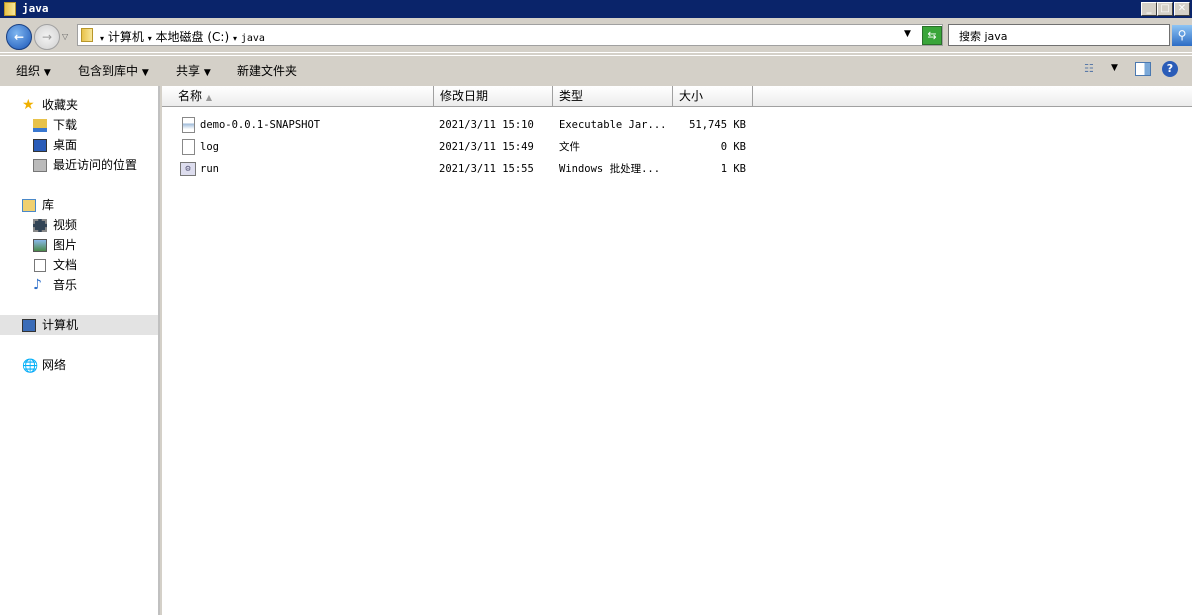 This screenshot has width=1192, height=615. Describe the element at coordinates (79, 245) in the screenshot. I see `sidebar-item-pictures: 图片` at that location.